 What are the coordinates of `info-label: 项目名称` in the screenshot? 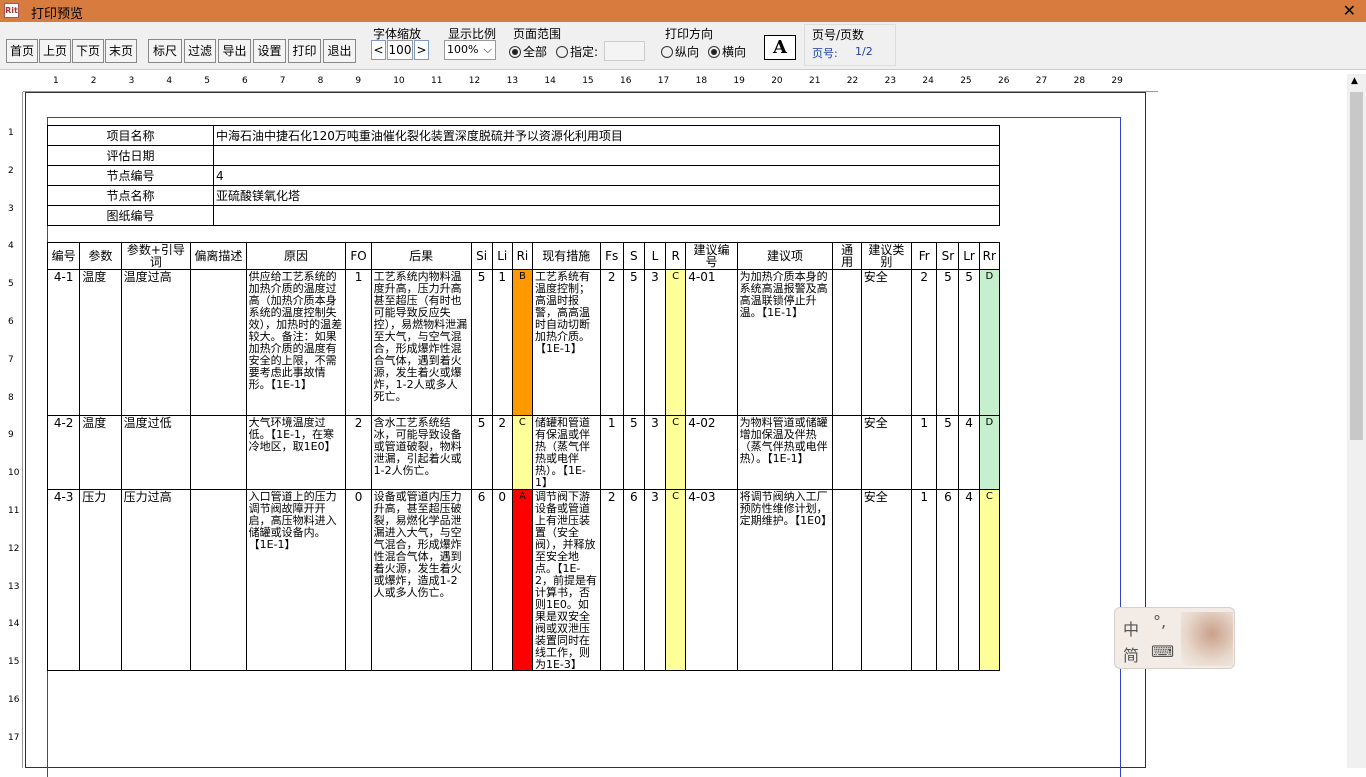 It's located at (130, 135).